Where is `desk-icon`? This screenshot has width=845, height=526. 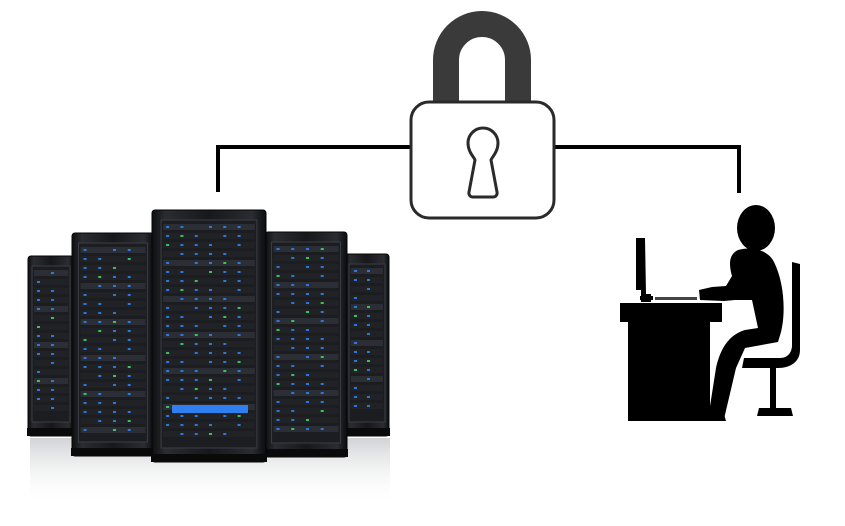 desk-icon is located at coordinates (671, 362).